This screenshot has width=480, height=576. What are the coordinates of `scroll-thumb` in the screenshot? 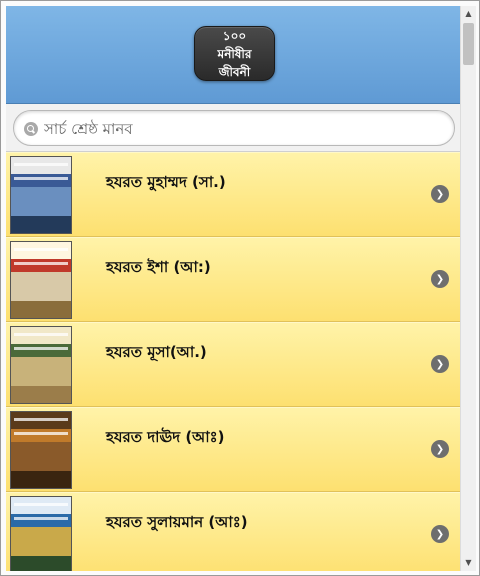 It's located at (468, 44).